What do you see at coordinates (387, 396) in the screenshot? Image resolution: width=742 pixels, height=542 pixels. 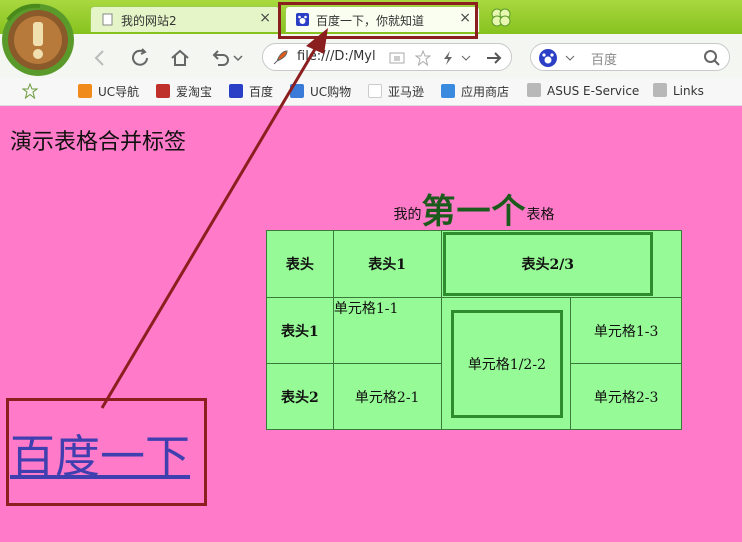 I see `table-cell: 单元格2-1` at bounding box center [387, 396].